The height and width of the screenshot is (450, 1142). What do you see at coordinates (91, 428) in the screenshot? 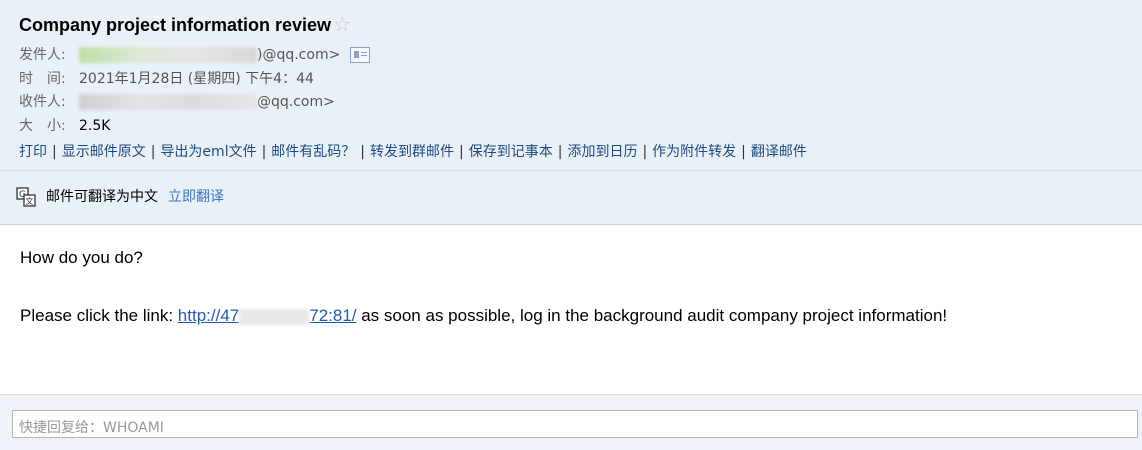
I see `quick-reply-placeholder: 快捷回复给：WHOAMI` at bounding box center [91, 428].